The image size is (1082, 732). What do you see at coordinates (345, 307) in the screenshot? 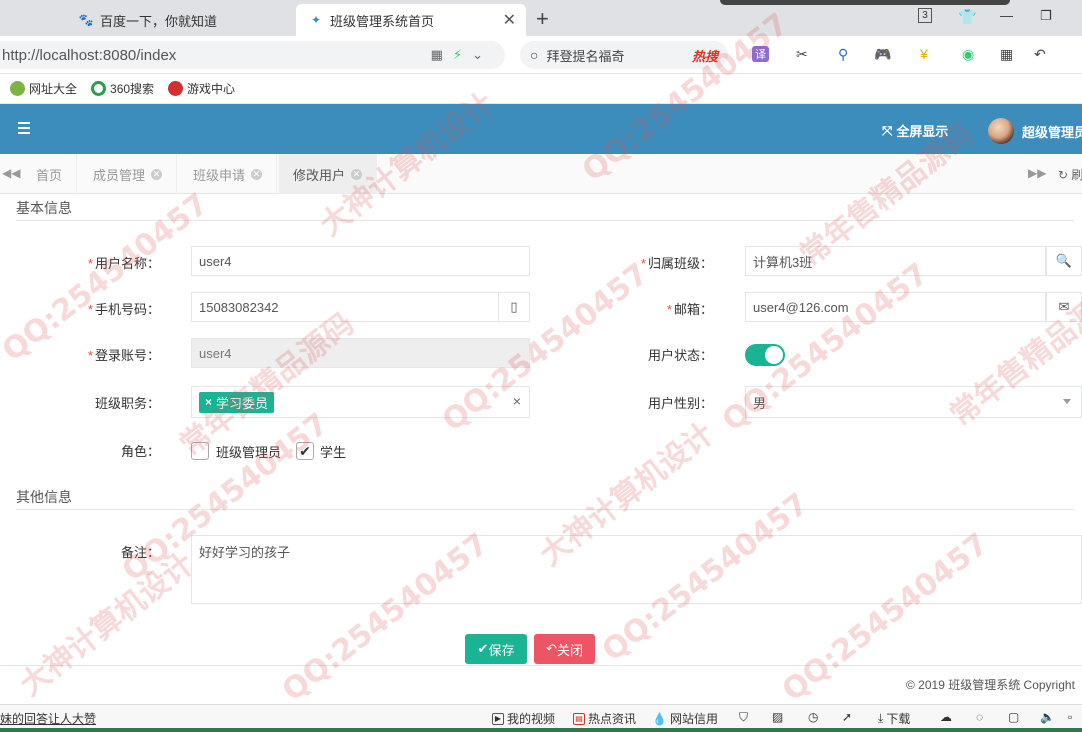
I see `phone-input: 15083082342` at bounding box center [345, 307].